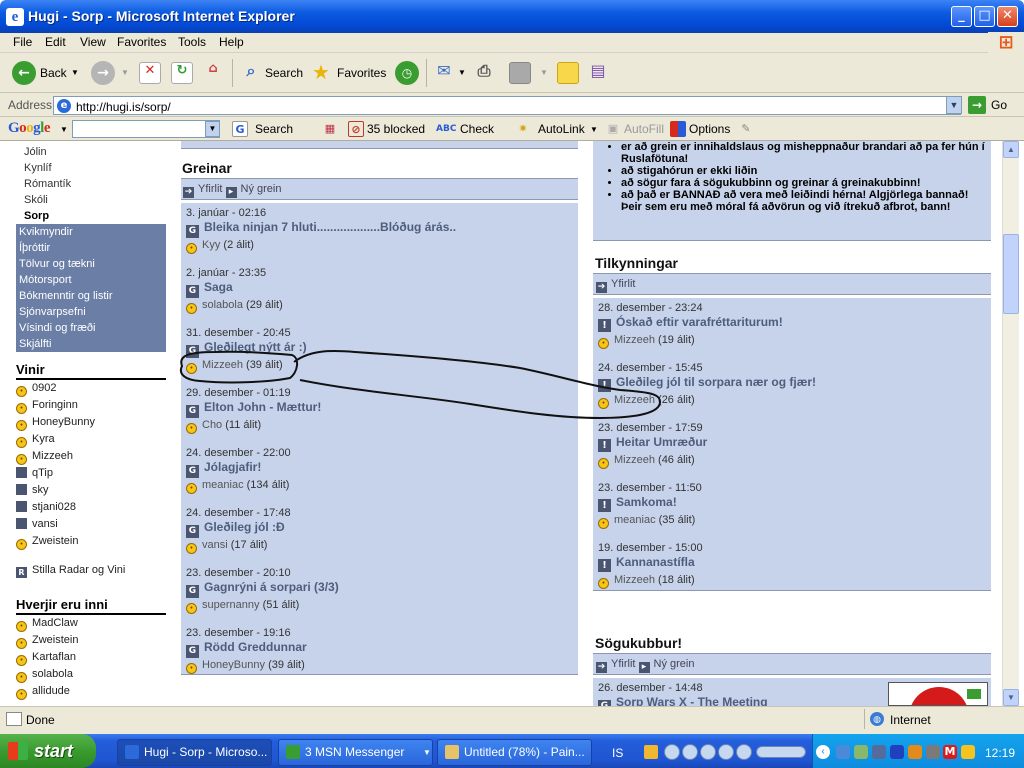  I want to click on media-stop-icon, so click(690, 752).